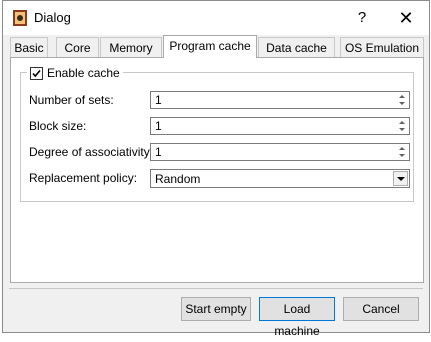 The image size is (431, 342). Describe the element at coordinates (158, 126) in the screenshot. I see `block-size-value: 1` at that location.